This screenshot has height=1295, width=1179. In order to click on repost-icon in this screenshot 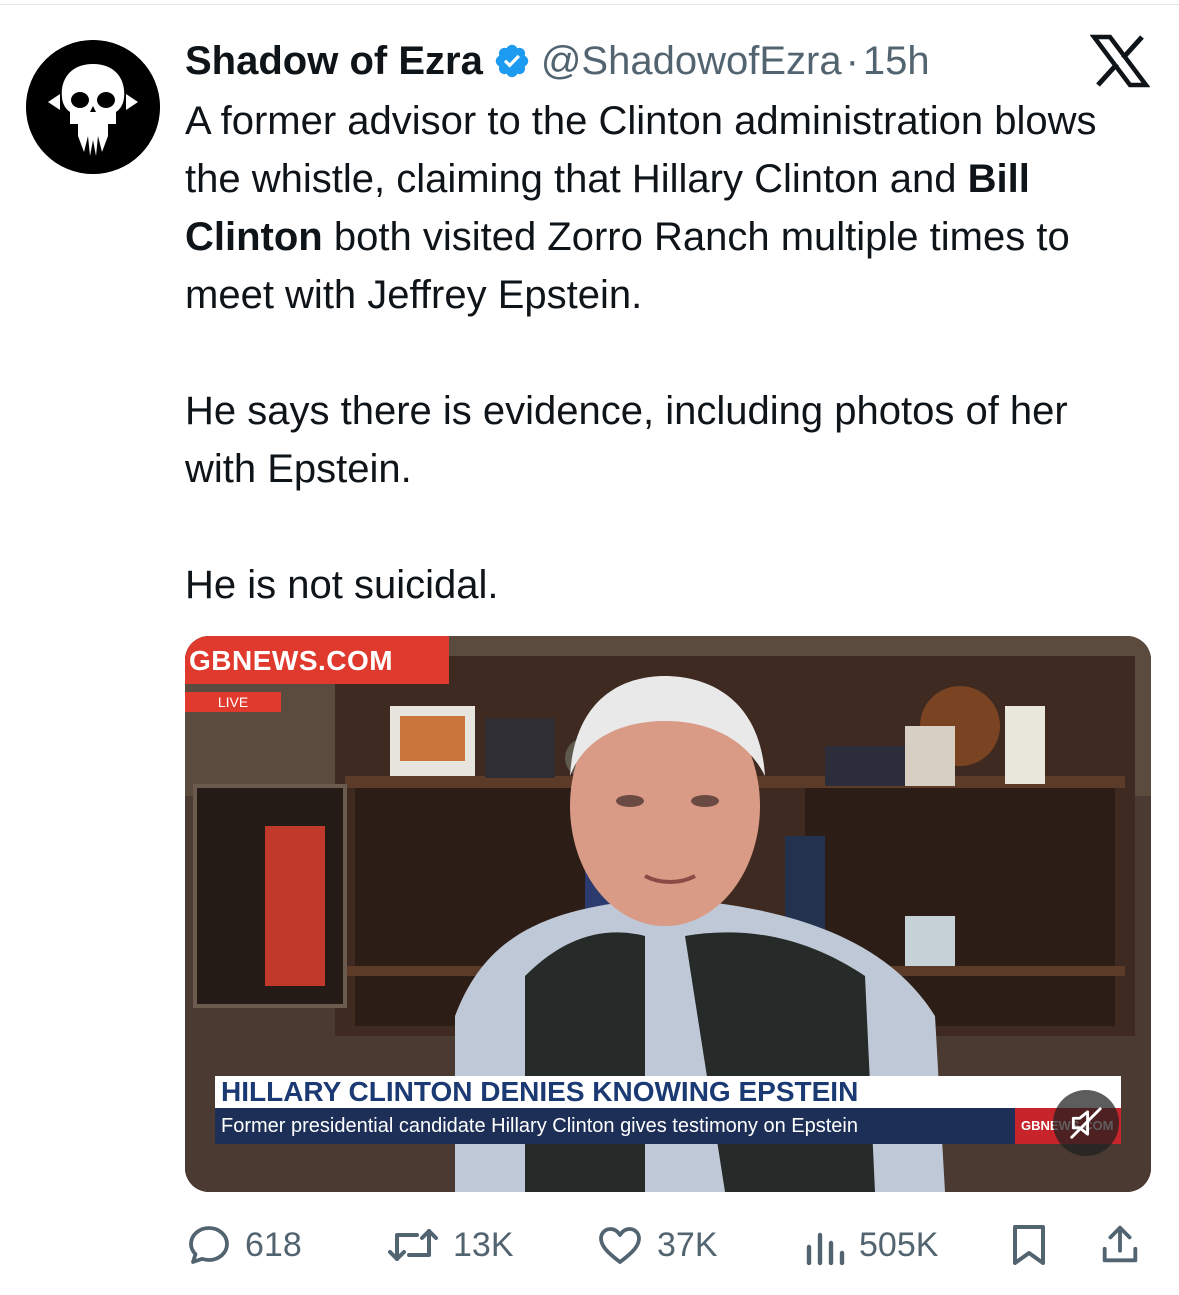, I will do `click(413, 1245)`.